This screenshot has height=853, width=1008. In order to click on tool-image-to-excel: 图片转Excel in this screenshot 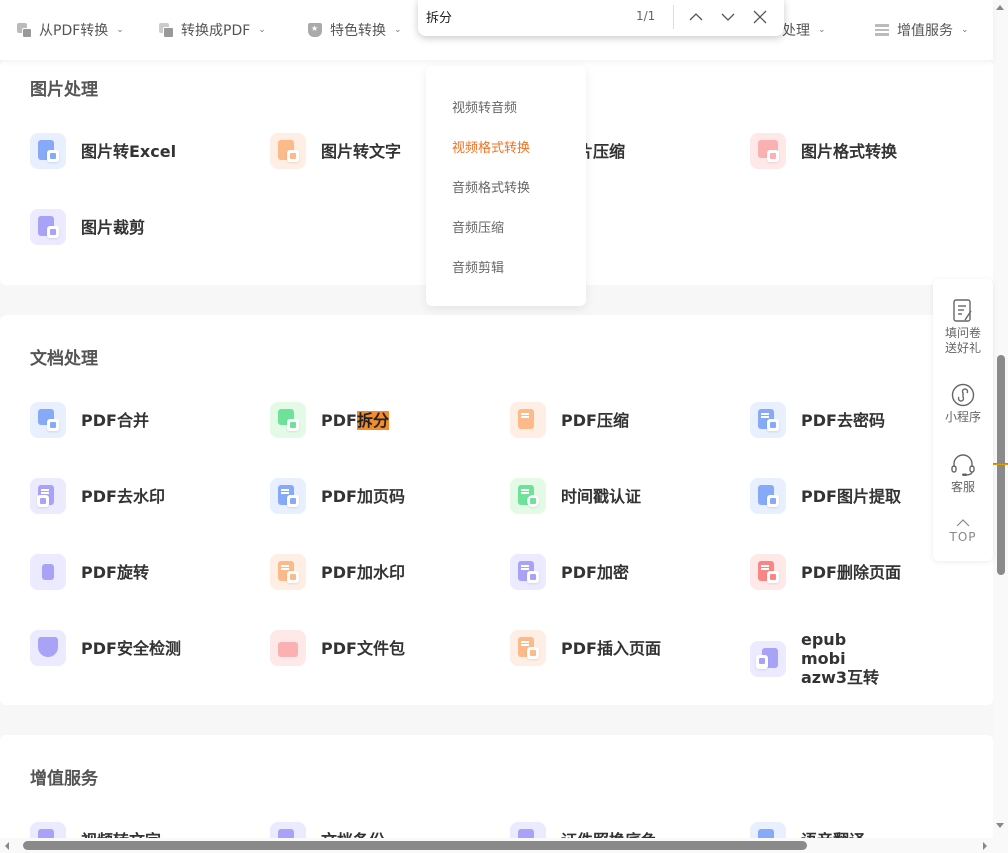, I will do `click(103, 151)`.